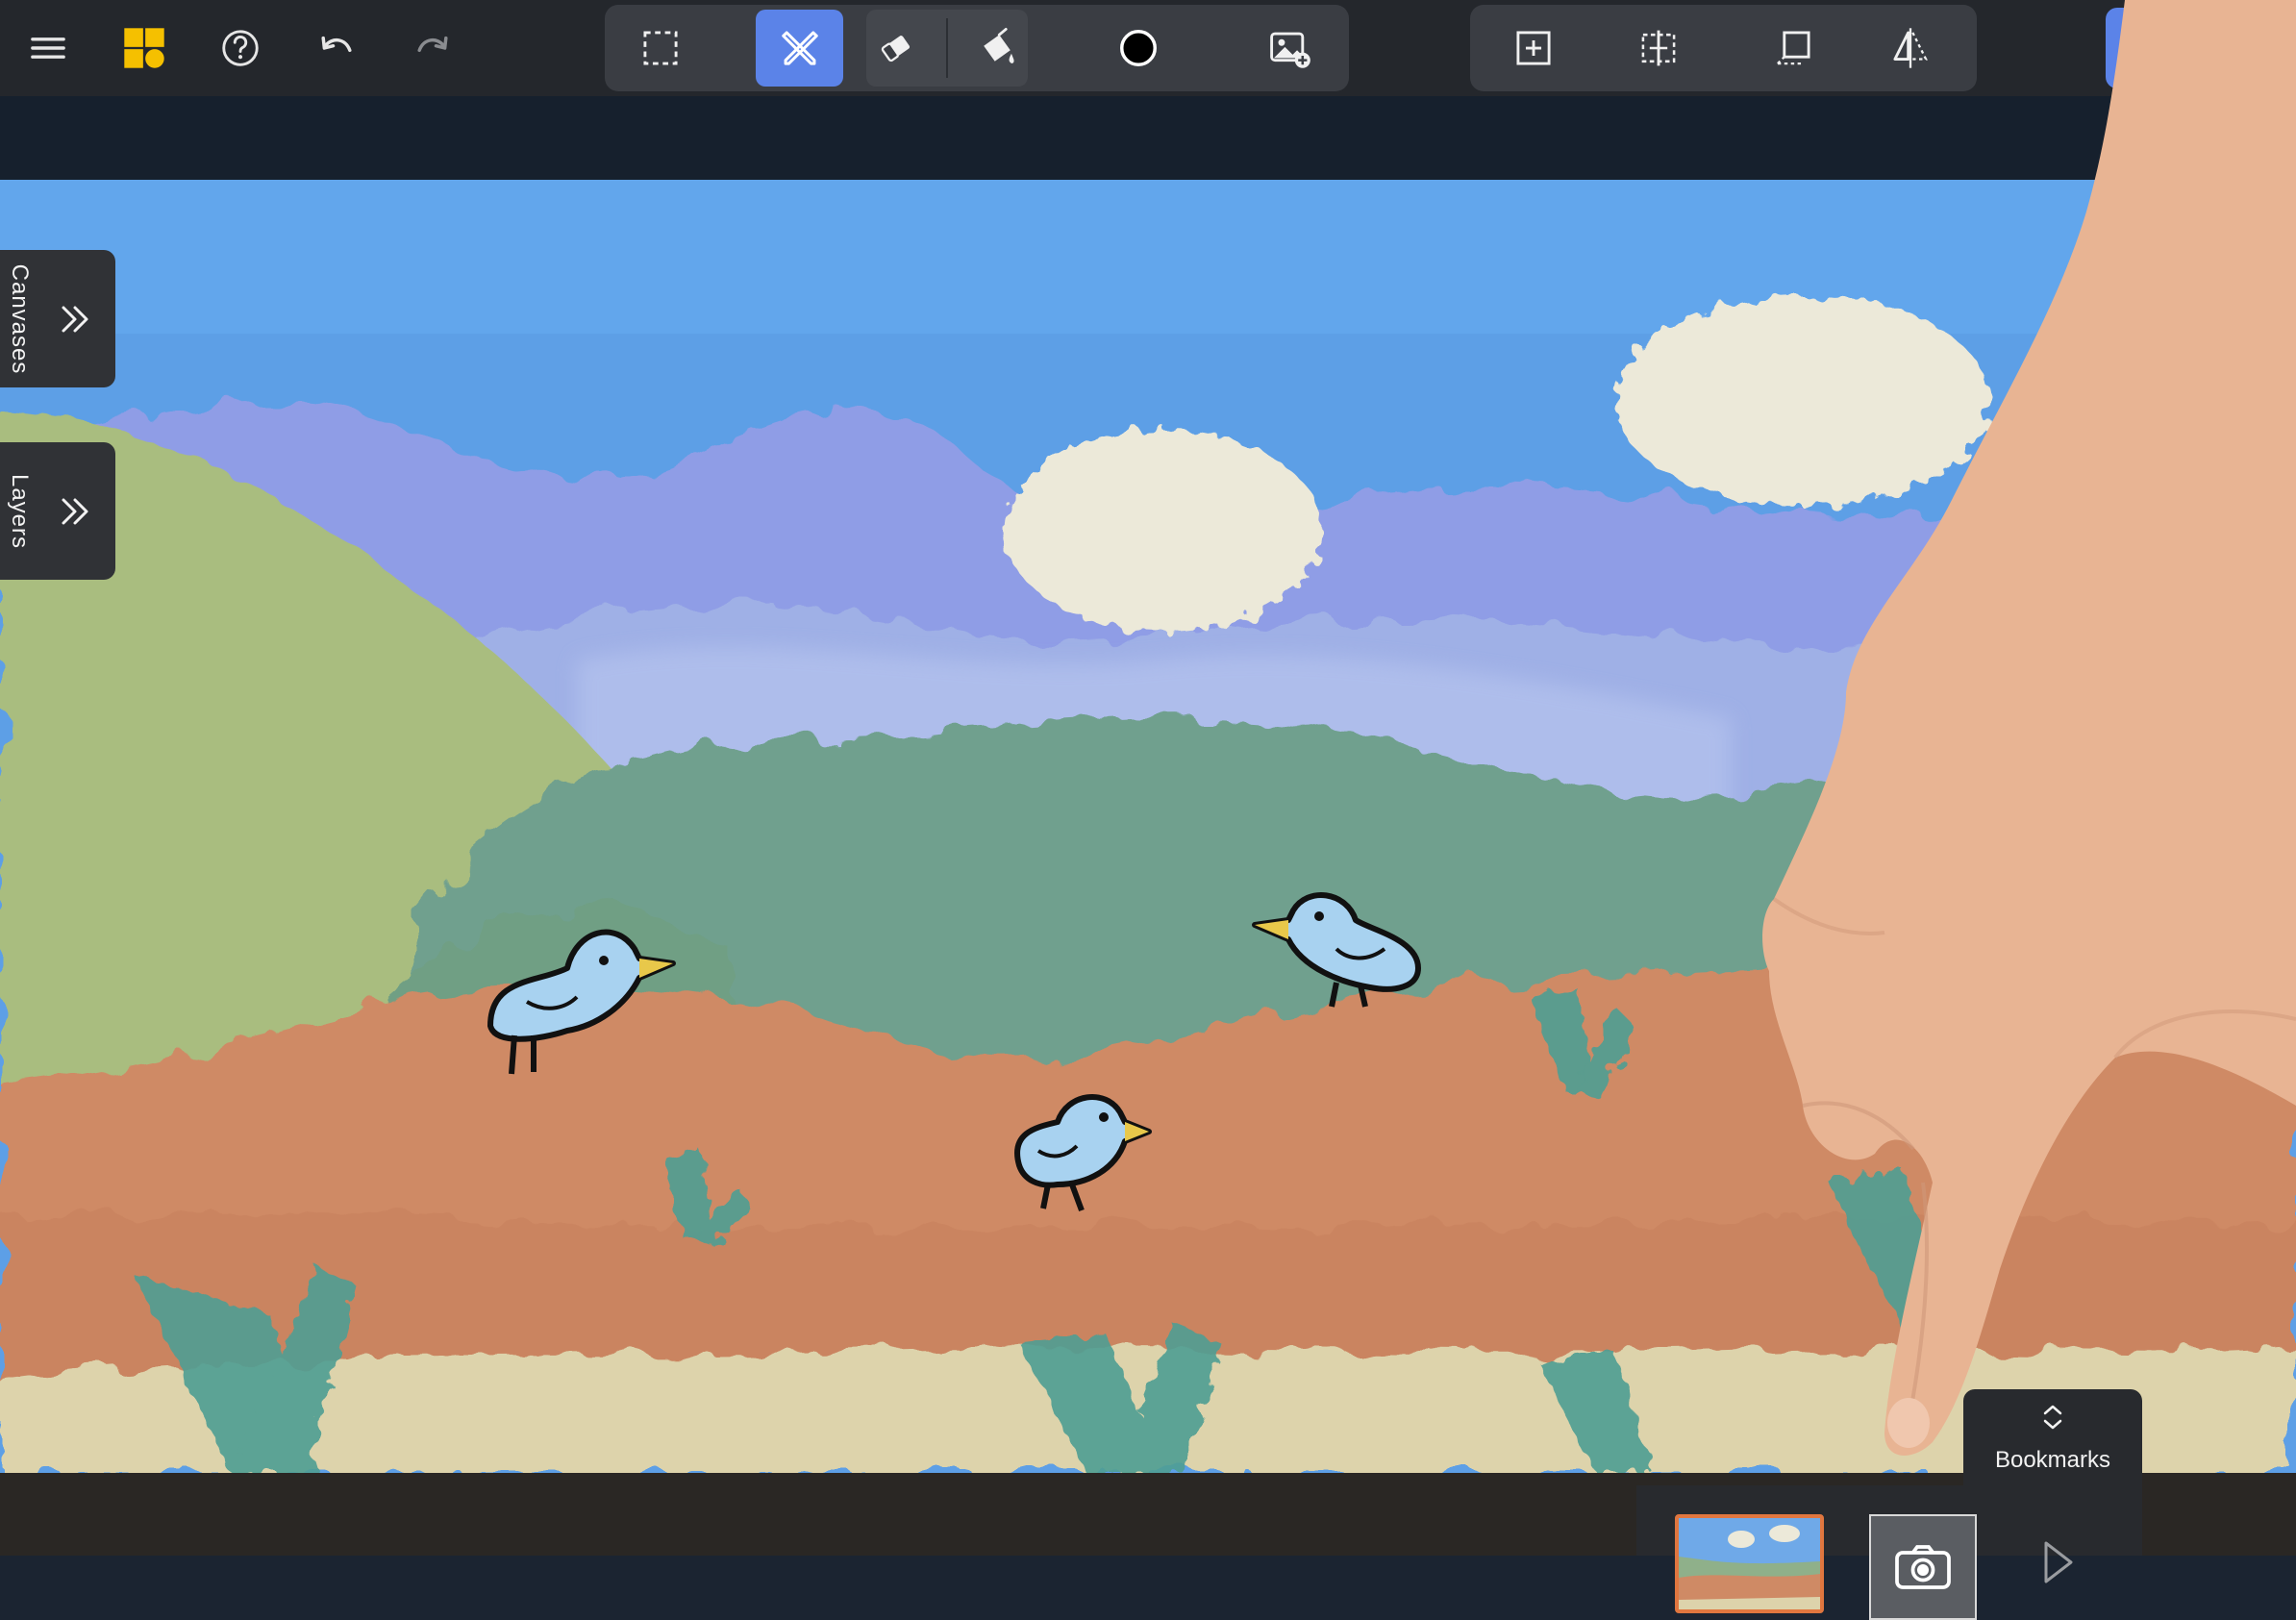 This screenshot has width=2296, height=1620. I want to click on undo-icon, so click(336, 48).